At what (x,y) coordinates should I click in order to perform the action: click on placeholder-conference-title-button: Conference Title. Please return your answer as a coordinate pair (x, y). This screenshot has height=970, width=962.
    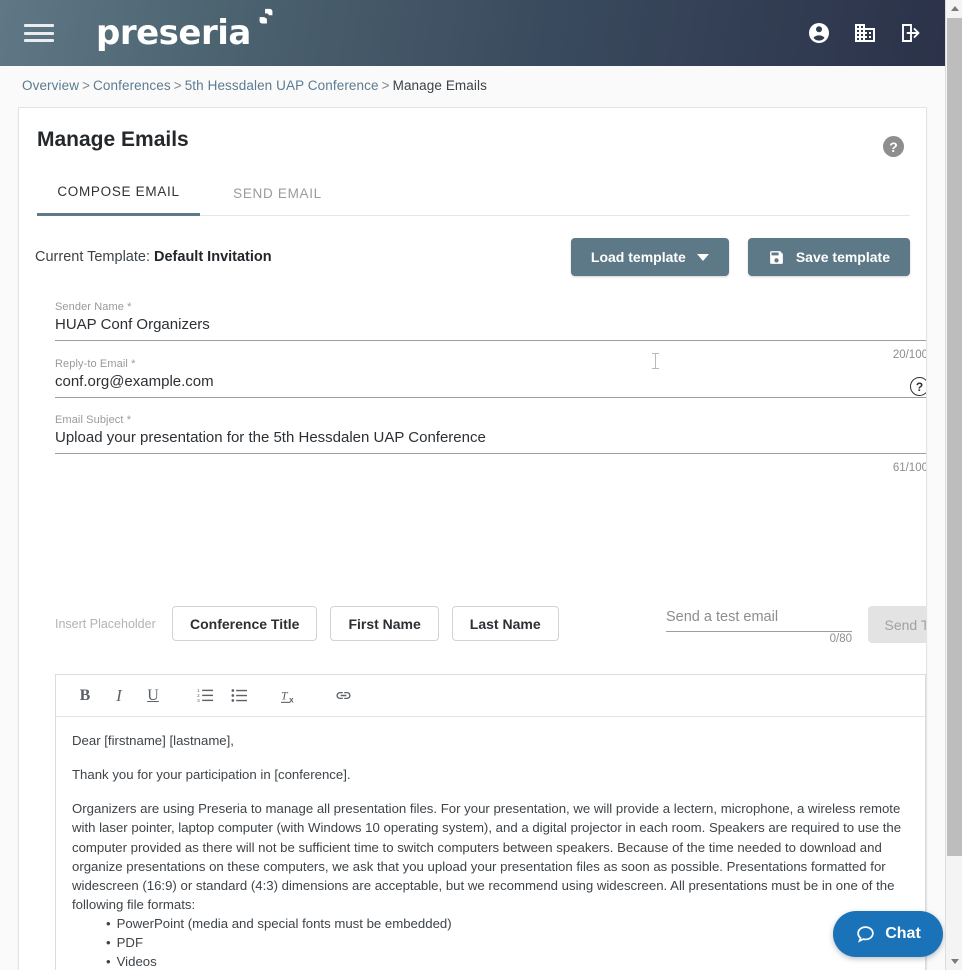
    Looking at the image, I should click on (245, 623).